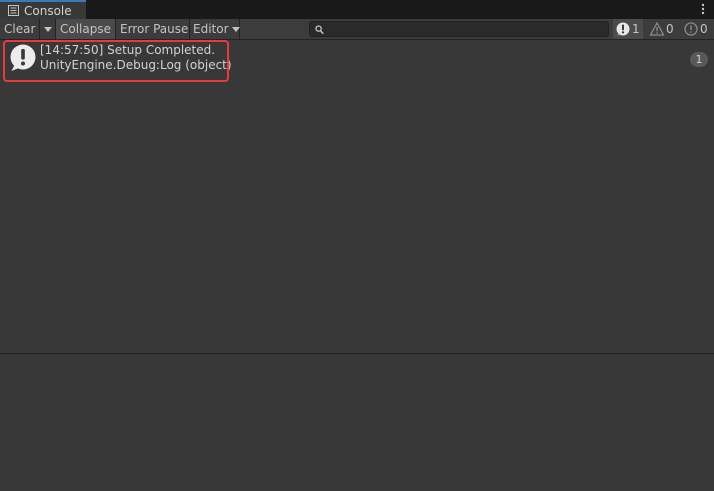 This screenshot has width=714, height=491. What do you see at coordinates (636, 29) in the screenshot?
I see `info-count: 1` at bounding box center [636, 29].